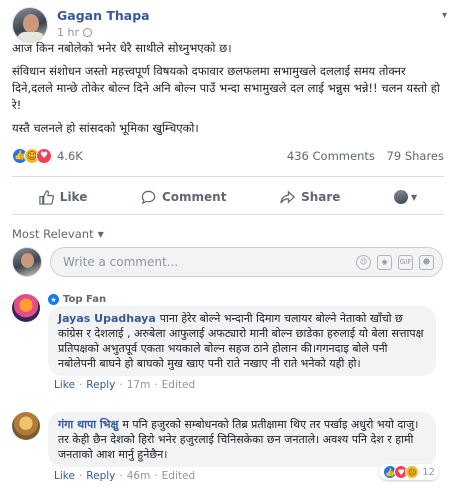 The height and width of the screenshot is (492, 457). I want to click on sticker-icon: ☻, so click(426, 262).